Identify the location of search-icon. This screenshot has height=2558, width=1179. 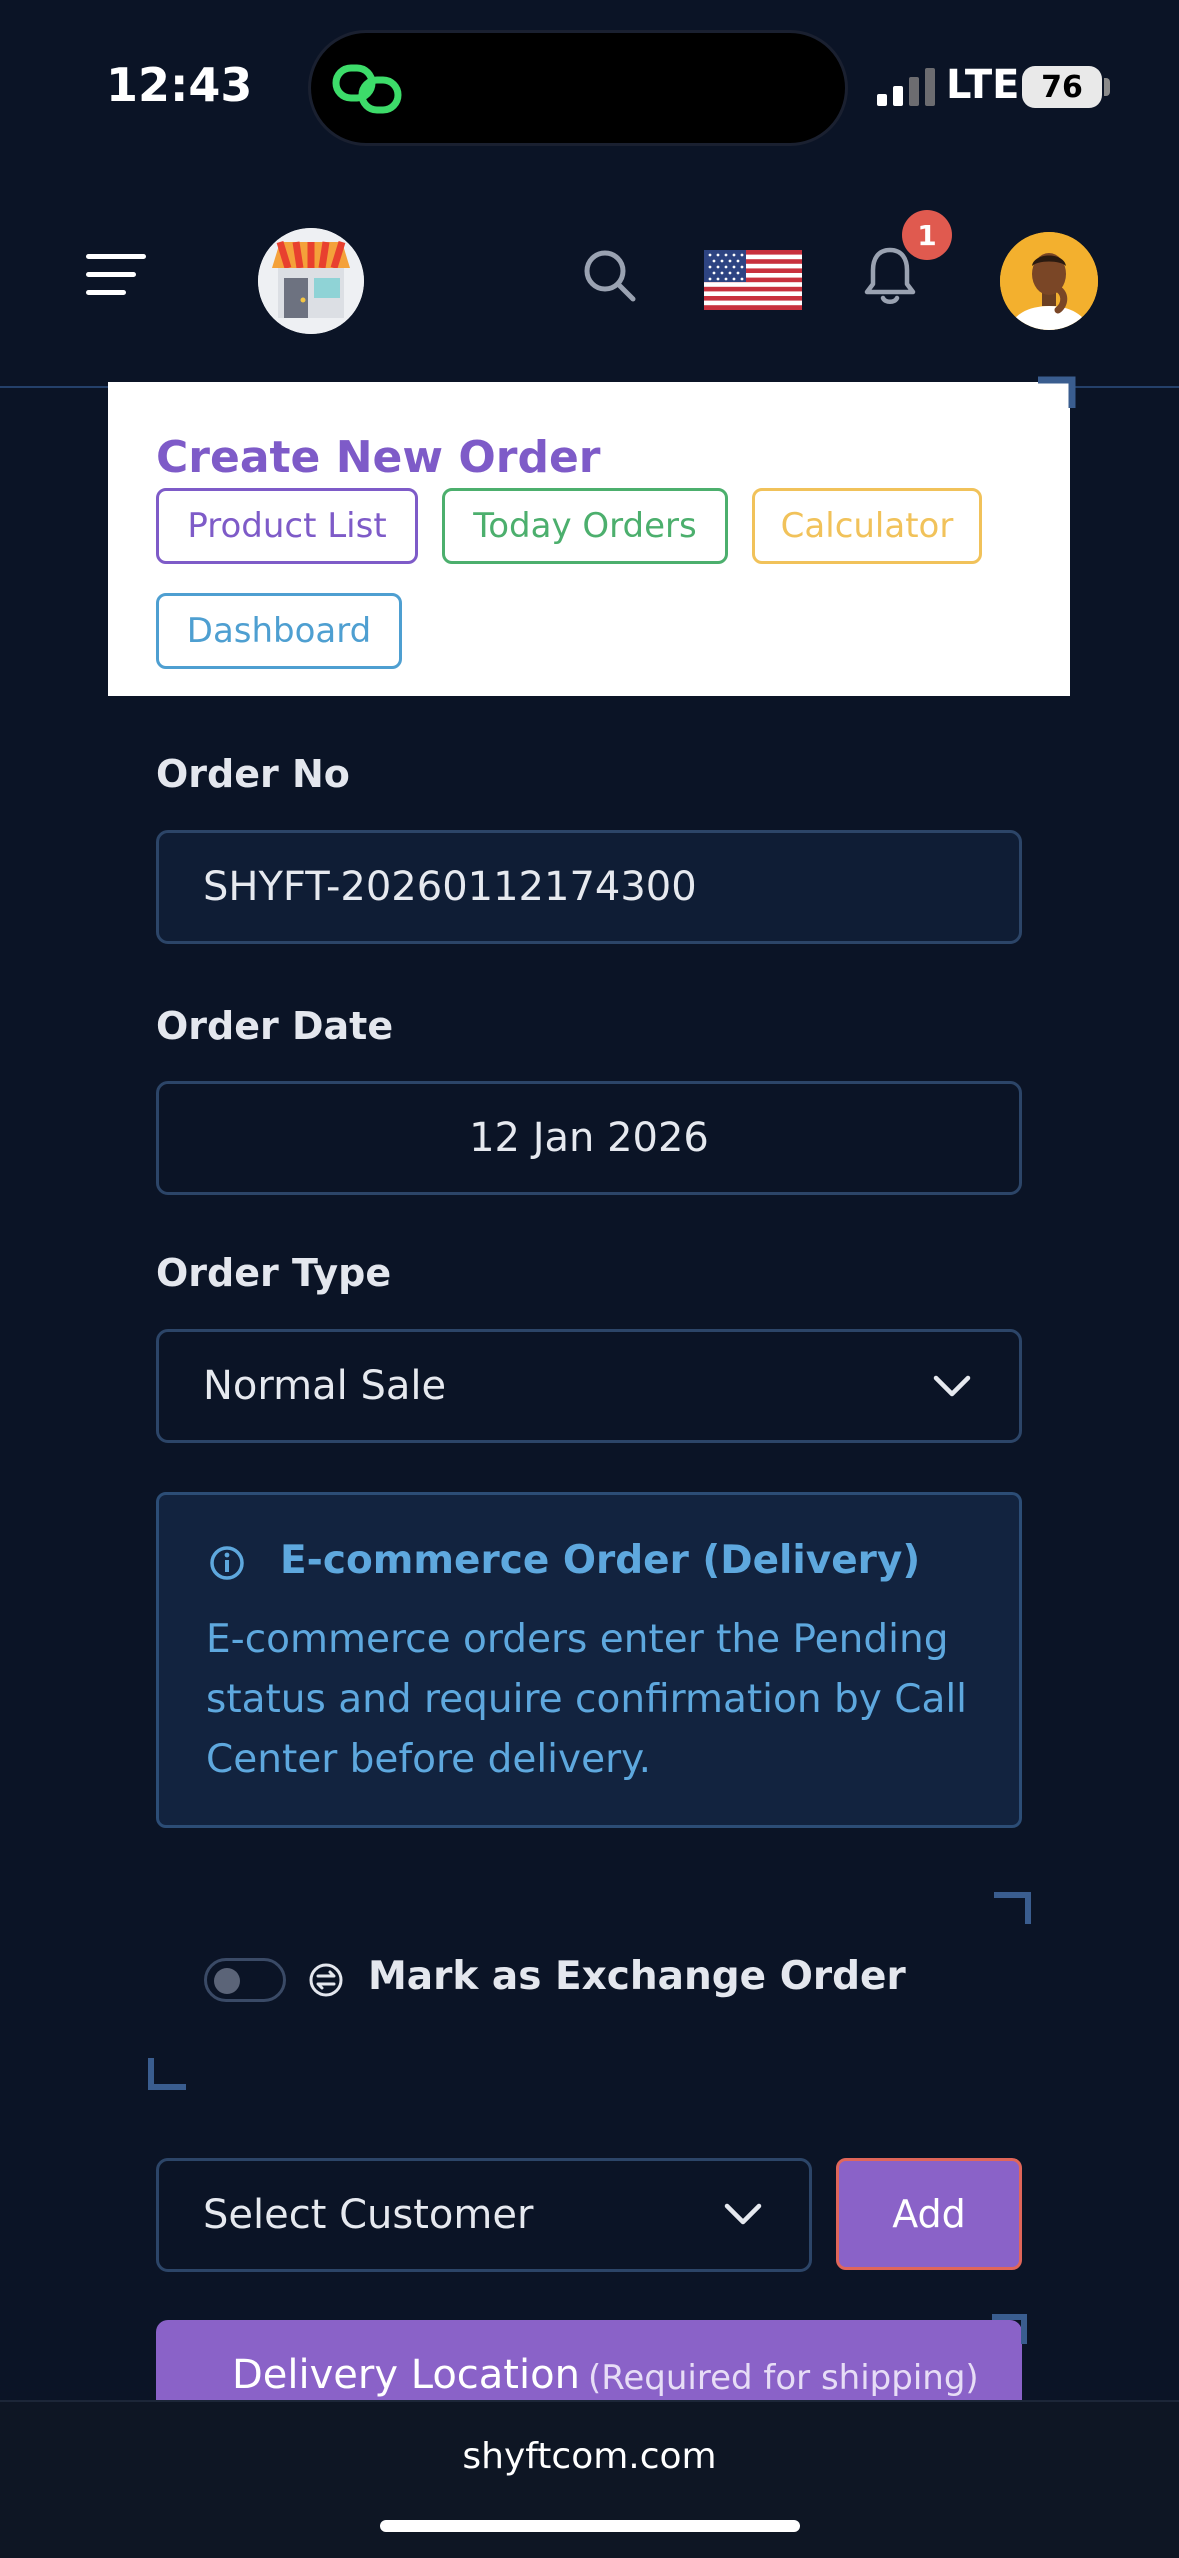
(610, 276).